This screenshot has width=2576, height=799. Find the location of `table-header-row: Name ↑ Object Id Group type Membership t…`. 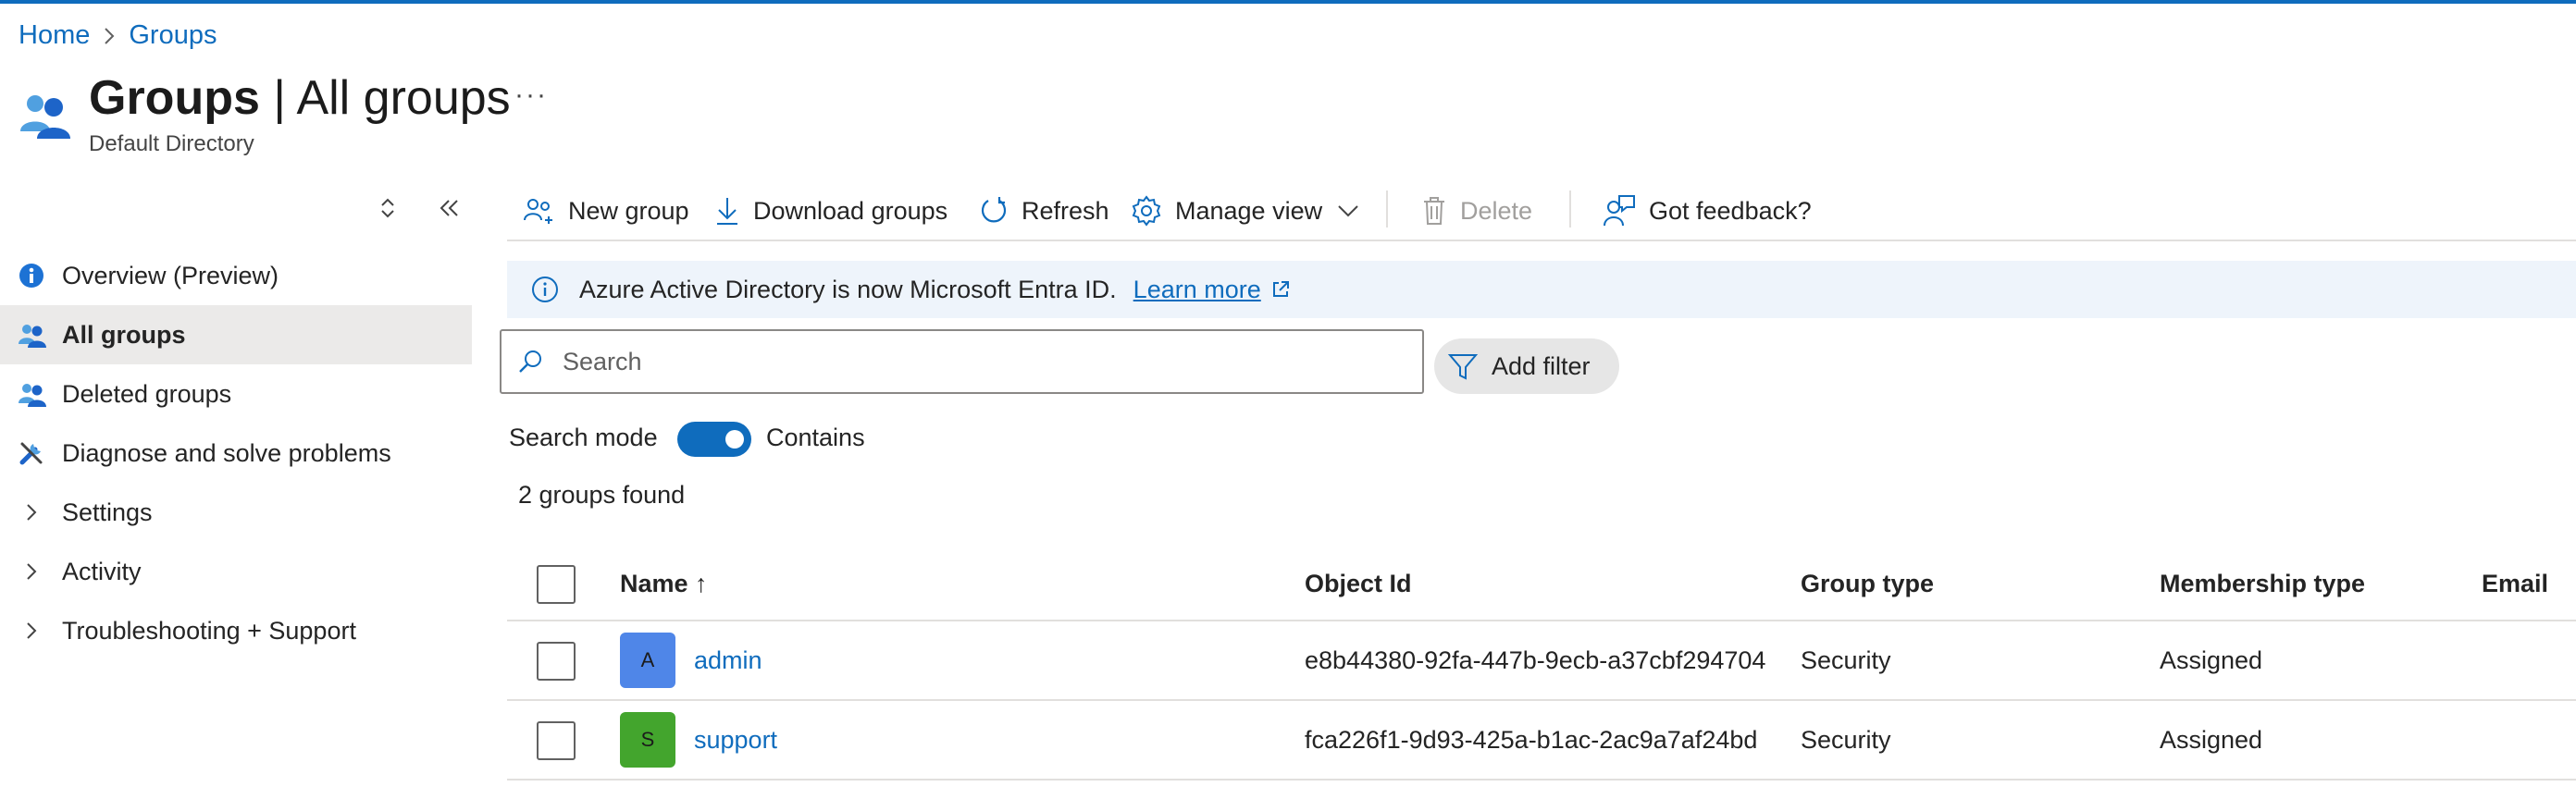

table-header-row: Name ↑ Object Id Group type Membership t… is located at coordinates (1541, 584).